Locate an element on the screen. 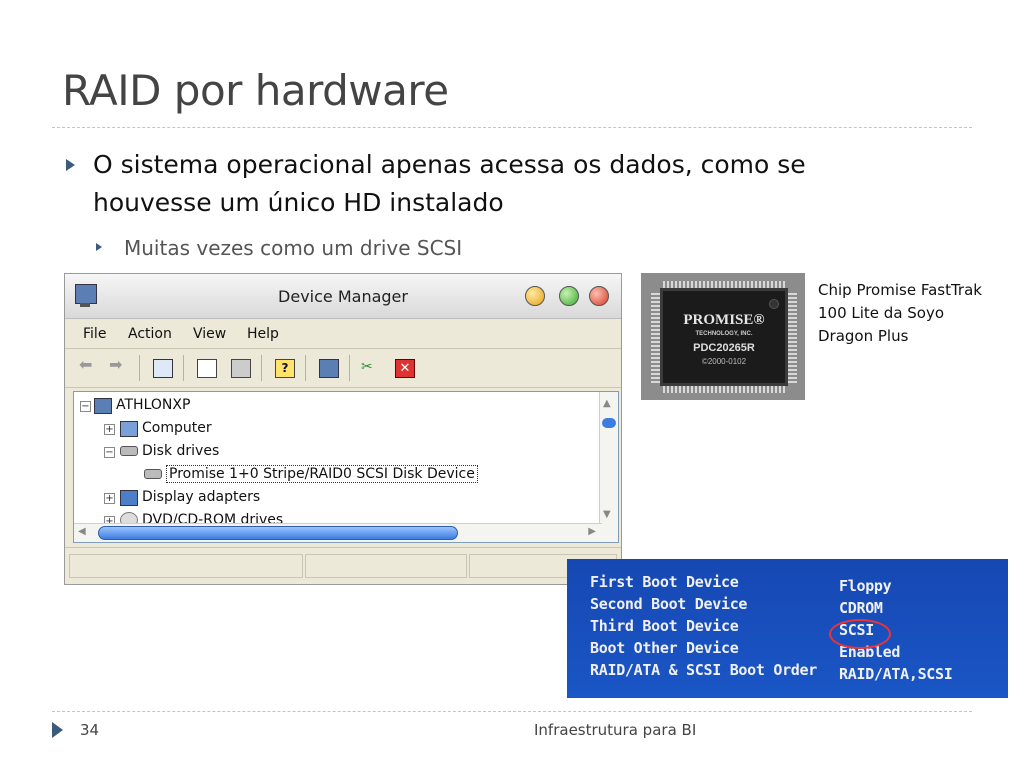 The height and width of the screenshot is (768, 1024). chip-subtitle: TECHNOLOGY, INC. is located at coordinates (724, 334).